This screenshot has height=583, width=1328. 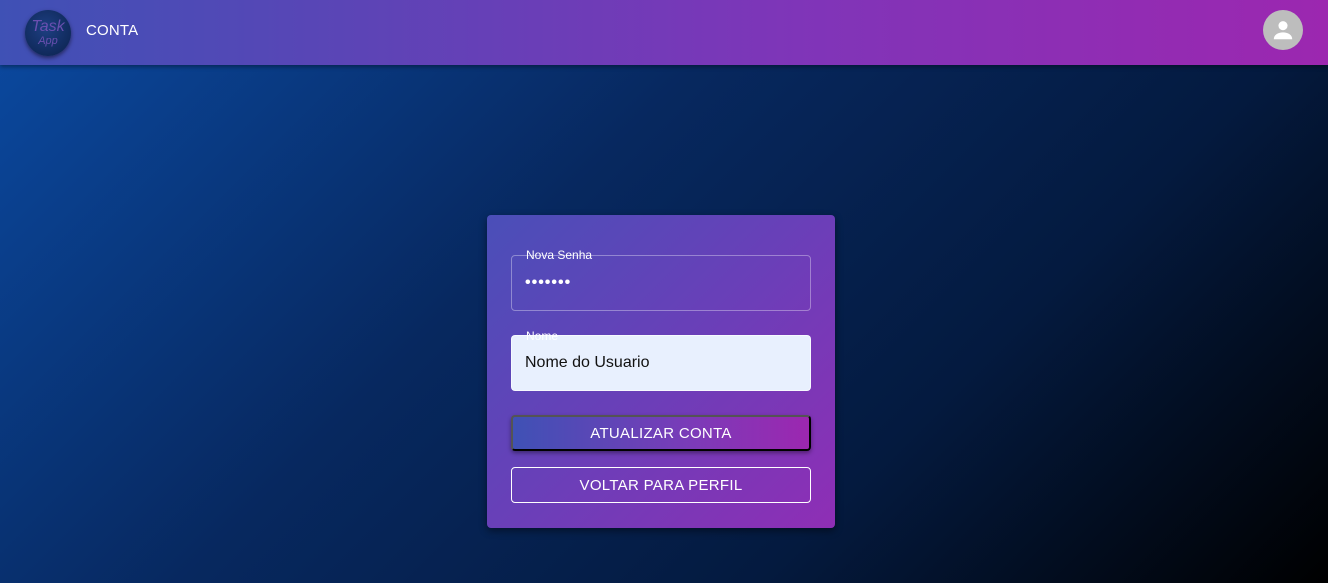 What do you see at coordinates (48, 41) in the screenshot?
I see `logo-text-app: App` at bounding box center [48, 41].